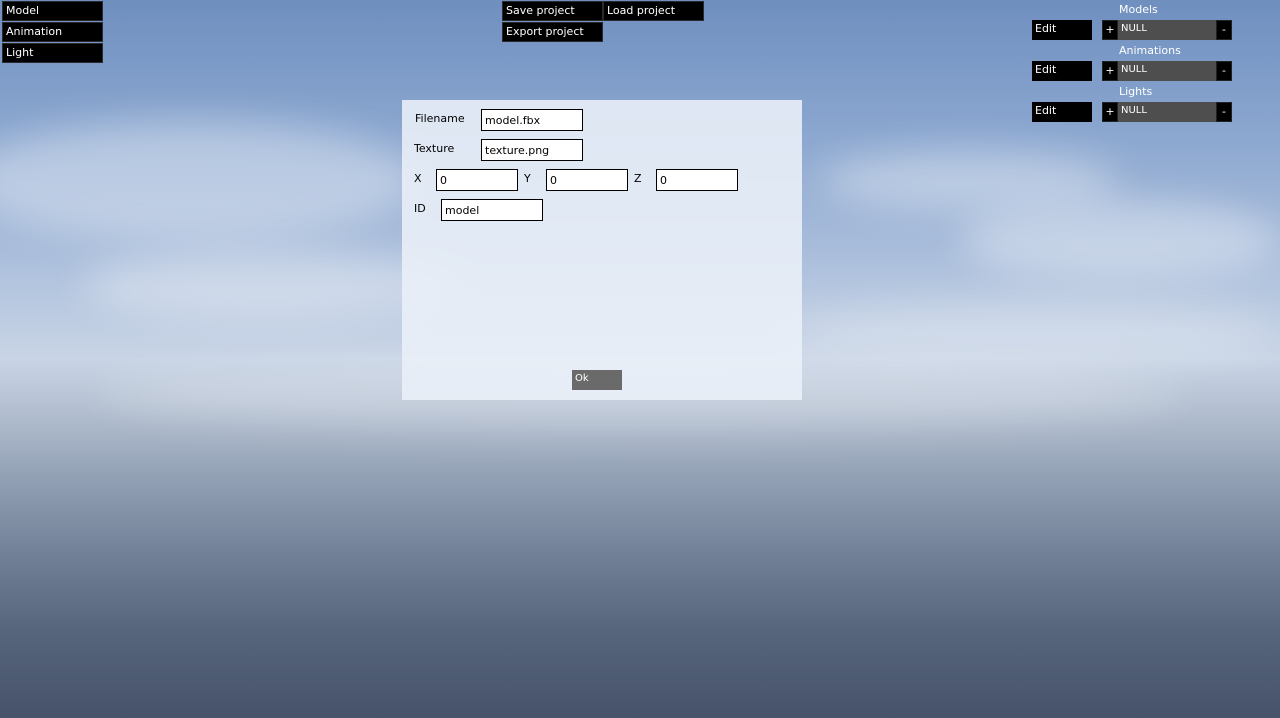 The width and height of the screenshot is (1280, 718). What do you see at coordinates (602, 250) in the screenshot?
I see `model-dialog: Filename Texture X Y Z ID Ok` at bounding box center [602, 250].